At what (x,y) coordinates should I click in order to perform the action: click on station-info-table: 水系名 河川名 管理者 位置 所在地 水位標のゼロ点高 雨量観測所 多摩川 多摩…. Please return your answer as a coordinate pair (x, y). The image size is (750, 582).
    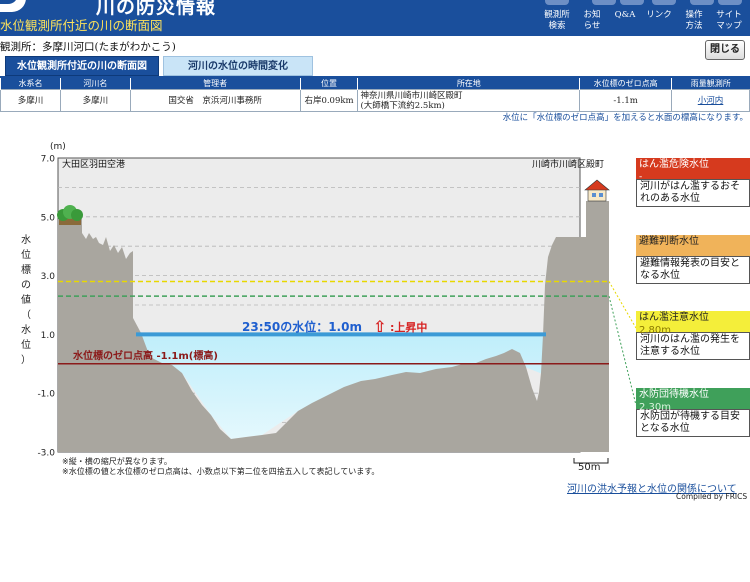
    Looking at the image, I should click on (375, 95).